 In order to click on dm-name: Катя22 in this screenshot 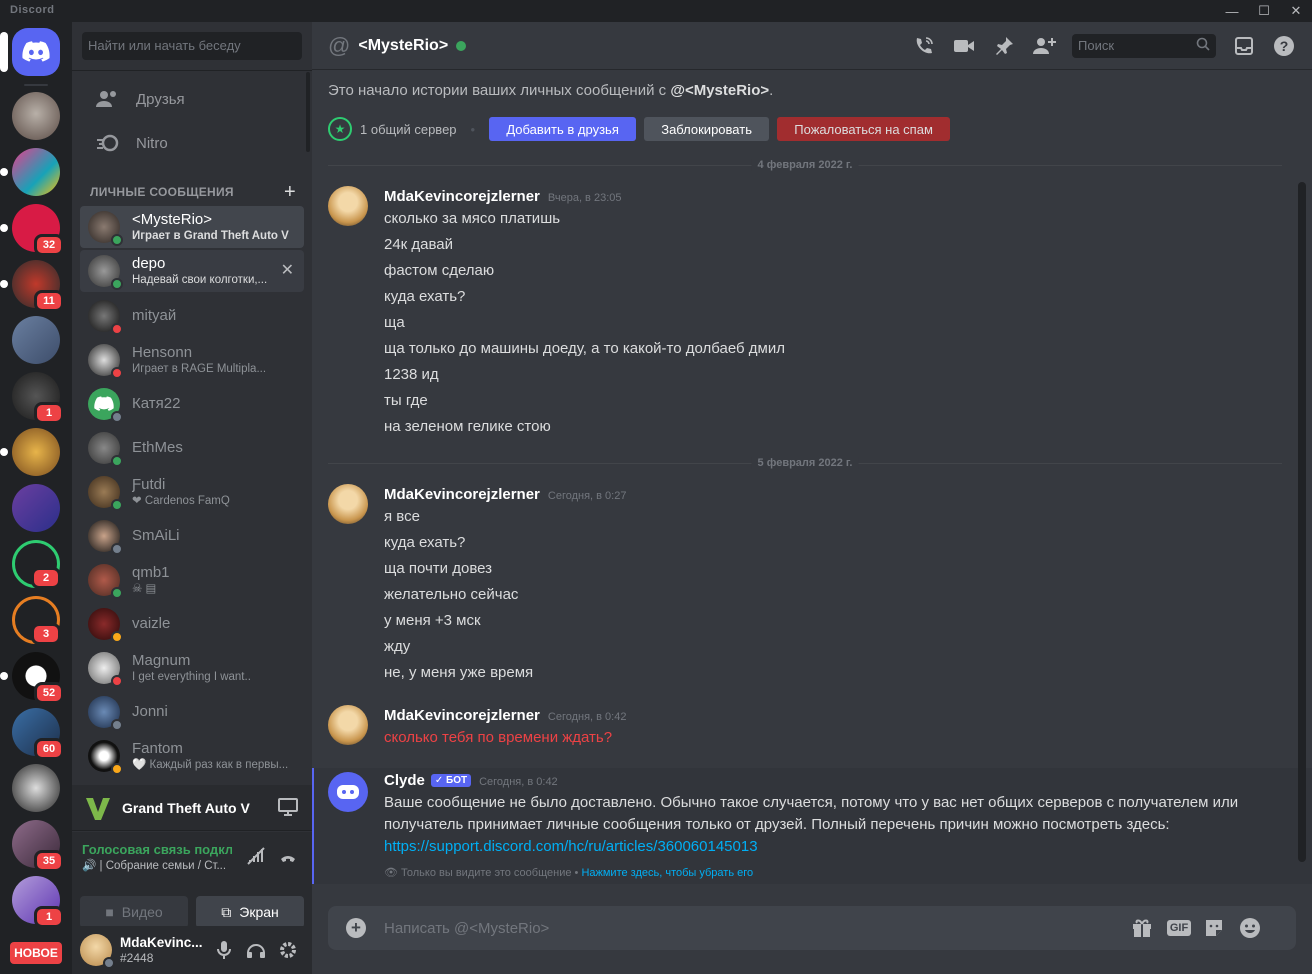, I will do `click(156, 403)`.